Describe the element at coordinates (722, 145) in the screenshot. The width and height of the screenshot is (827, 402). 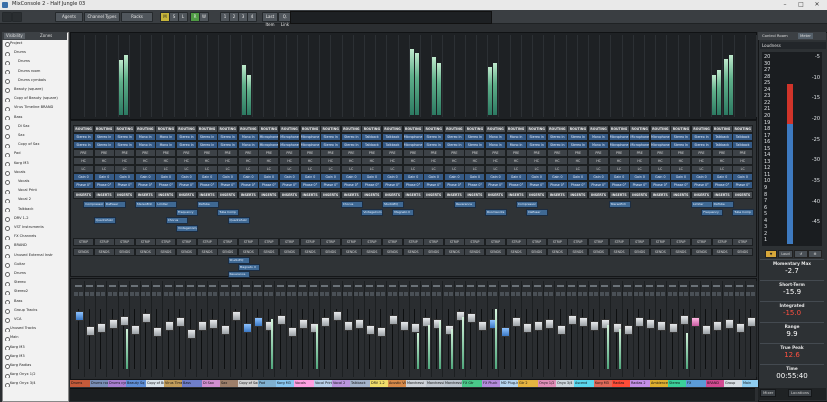
I see `routing-output: Talkback` at that location.